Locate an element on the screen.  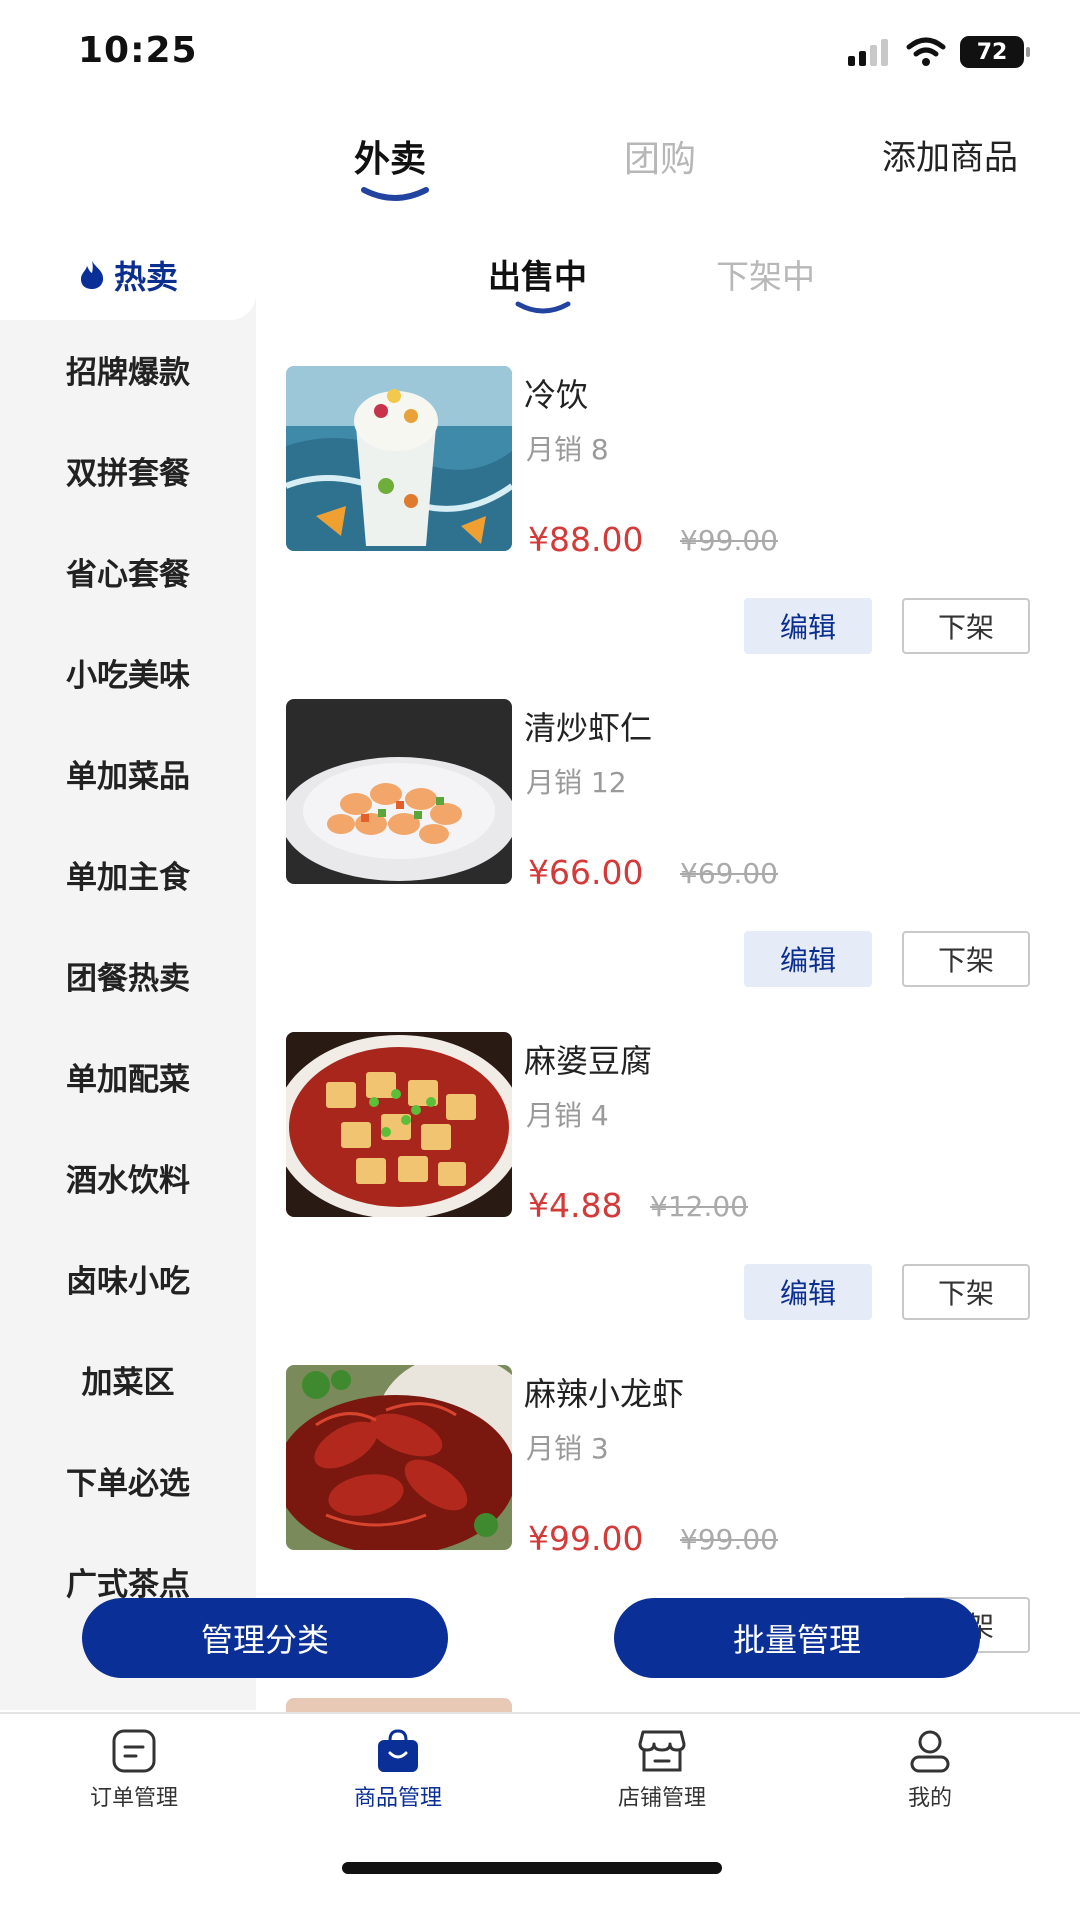
sidebar-item: 单加配菜 is located at coordinates (128, 1076).